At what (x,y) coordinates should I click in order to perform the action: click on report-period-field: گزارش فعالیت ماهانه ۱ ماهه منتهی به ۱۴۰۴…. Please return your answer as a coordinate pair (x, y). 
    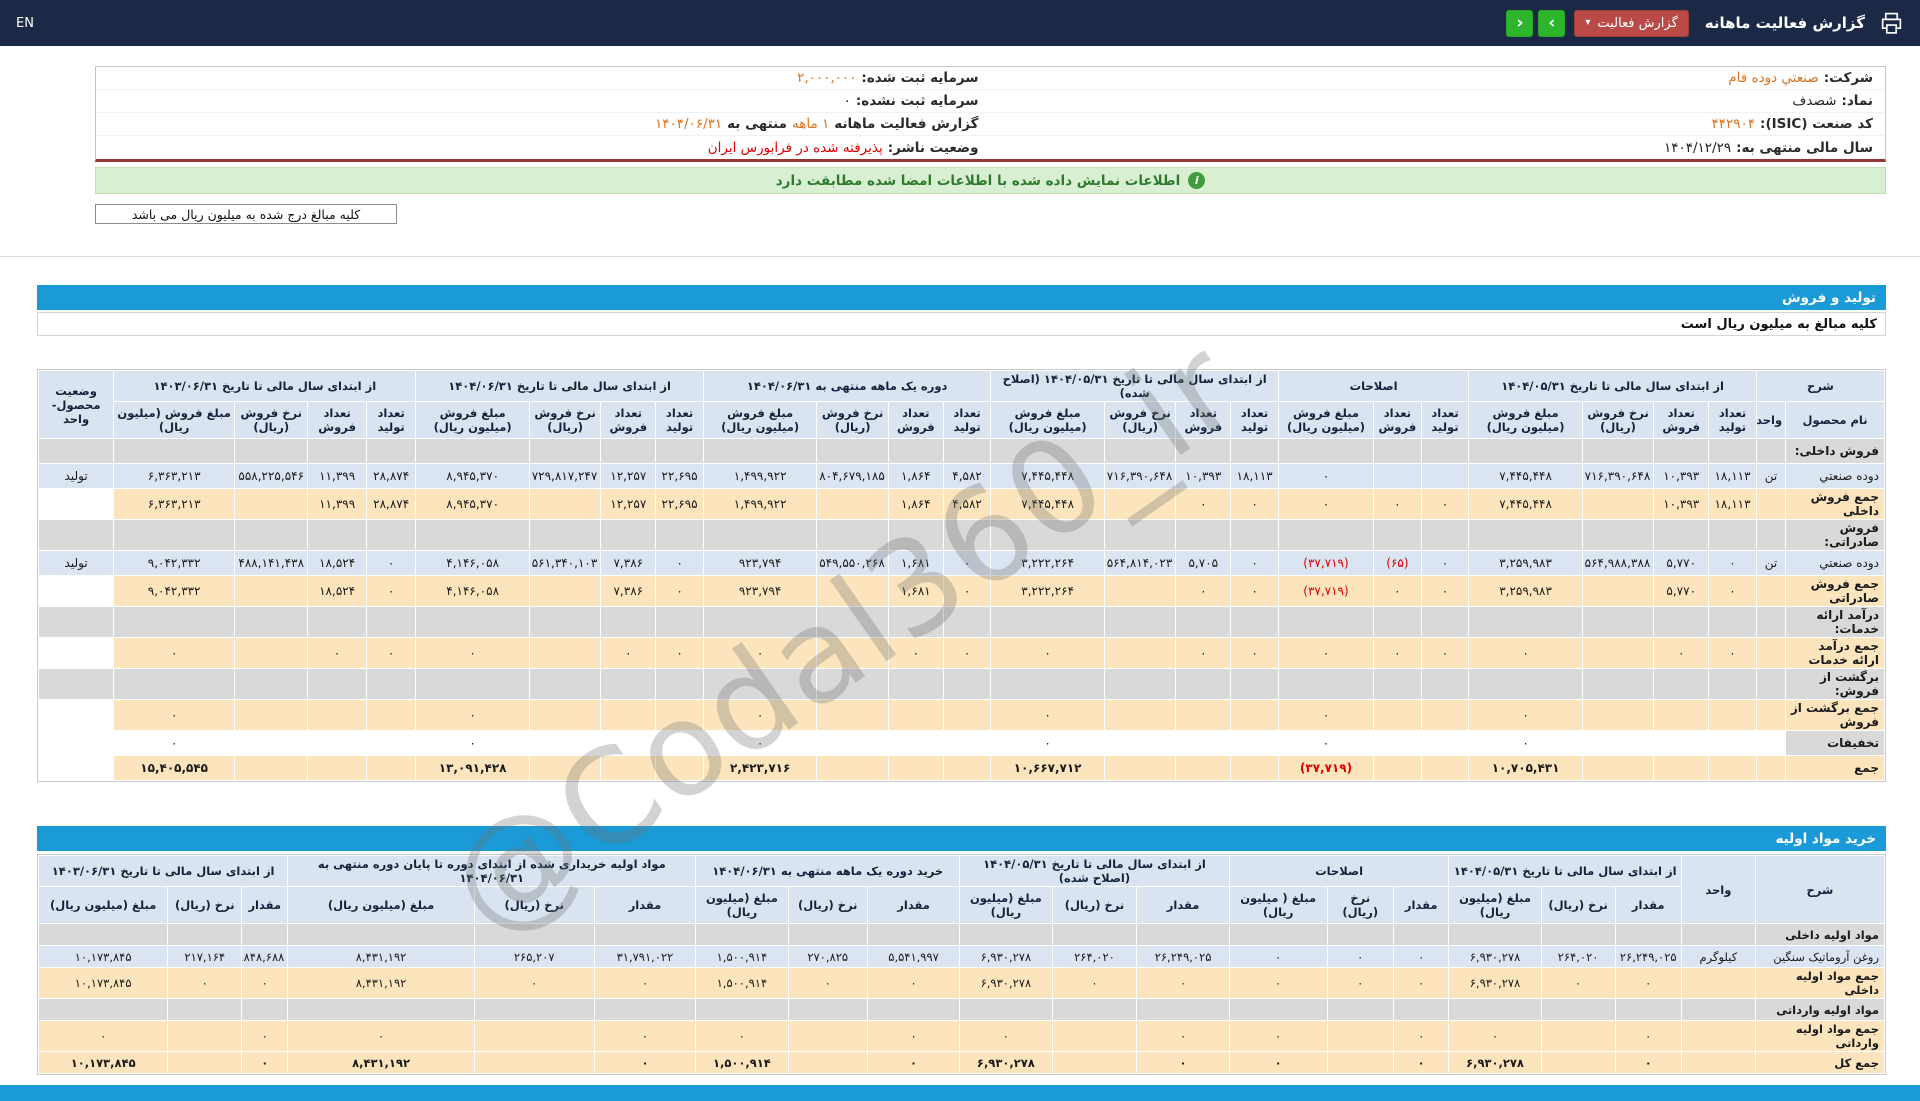
    Looking at the image, I should click on (543, 124).